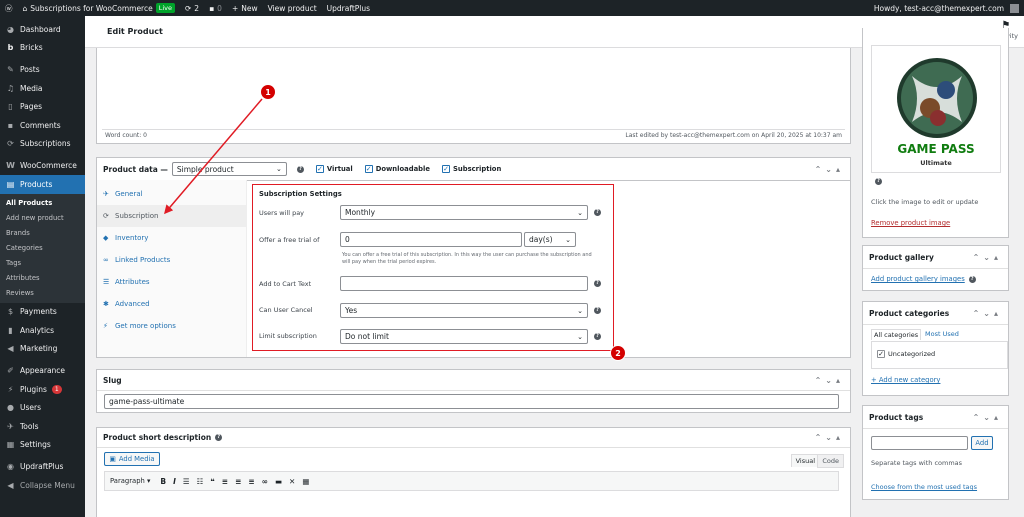  What do you see at coordinates (42, 248) in the screenshot?
I see `submenu-categories: Categories` at bounding box center [42, 248].